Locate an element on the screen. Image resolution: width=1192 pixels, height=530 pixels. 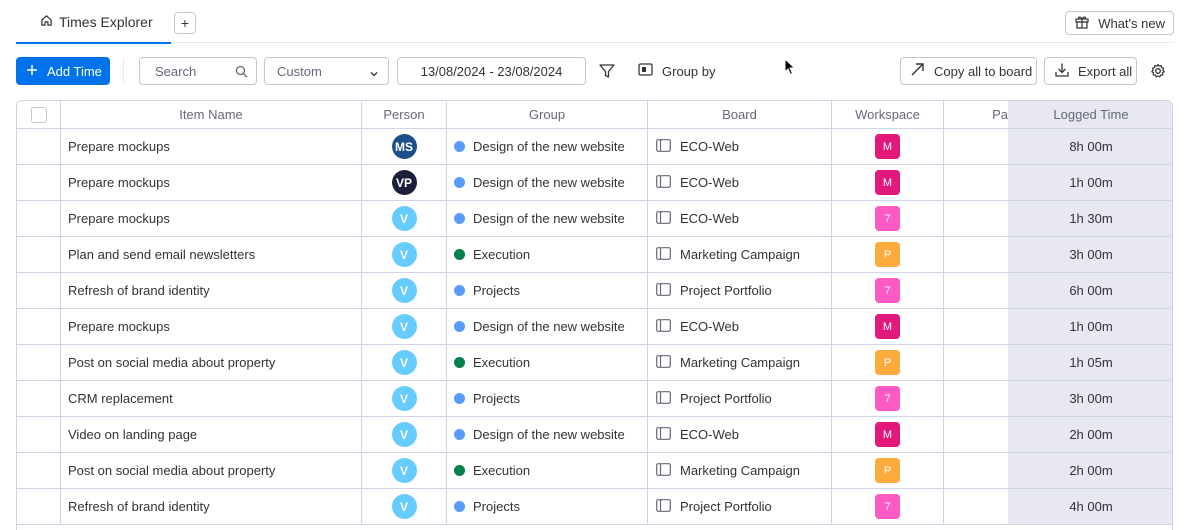
copy-all-to-board-button: Copy all to board is located at coordinates (968, 71).